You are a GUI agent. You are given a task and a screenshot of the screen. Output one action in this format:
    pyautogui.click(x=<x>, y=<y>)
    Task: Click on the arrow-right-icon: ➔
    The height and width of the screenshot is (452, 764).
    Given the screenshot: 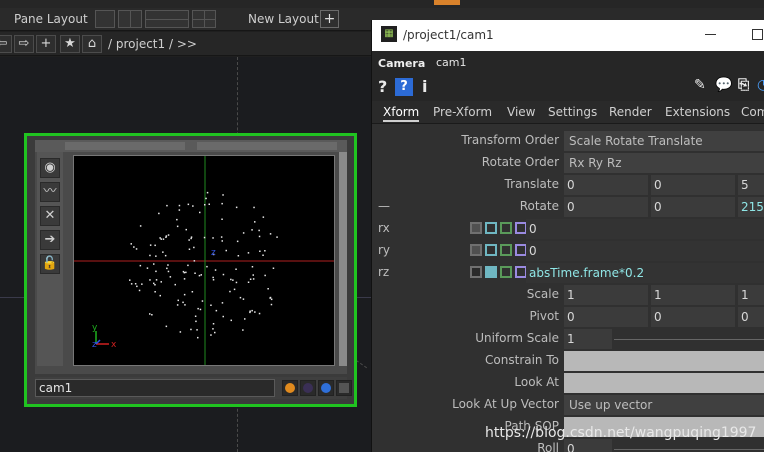 What is the action you would take?
    pyautogui.click(x=50, y=240)
    